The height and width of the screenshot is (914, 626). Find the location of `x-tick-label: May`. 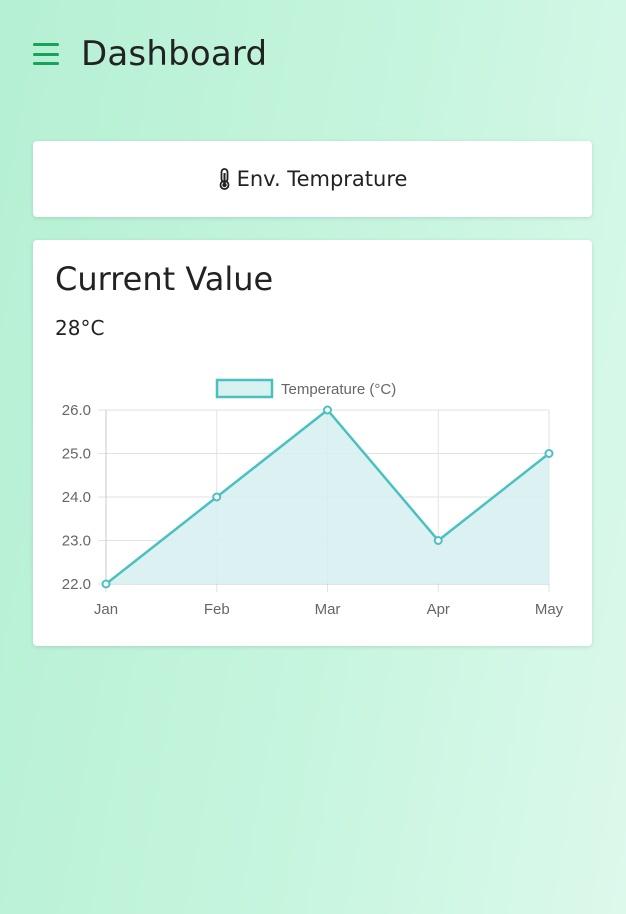

x-tick-label: May is located at coordinates (549, 609).